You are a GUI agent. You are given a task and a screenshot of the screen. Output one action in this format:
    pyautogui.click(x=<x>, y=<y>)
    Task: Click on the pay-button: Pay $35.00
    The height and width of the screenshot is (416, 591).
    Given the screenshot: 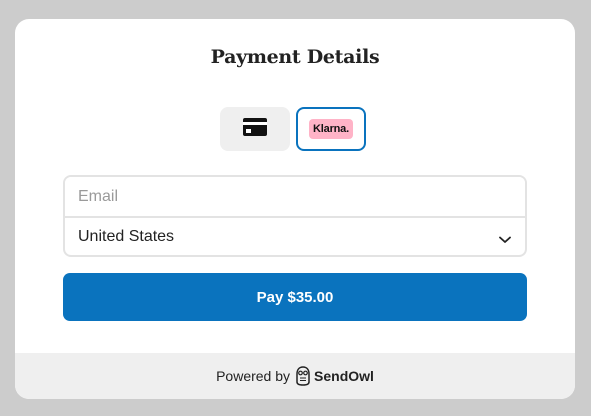 What is the action you would take?
    pyautogui.click(x=295, y=297)
    